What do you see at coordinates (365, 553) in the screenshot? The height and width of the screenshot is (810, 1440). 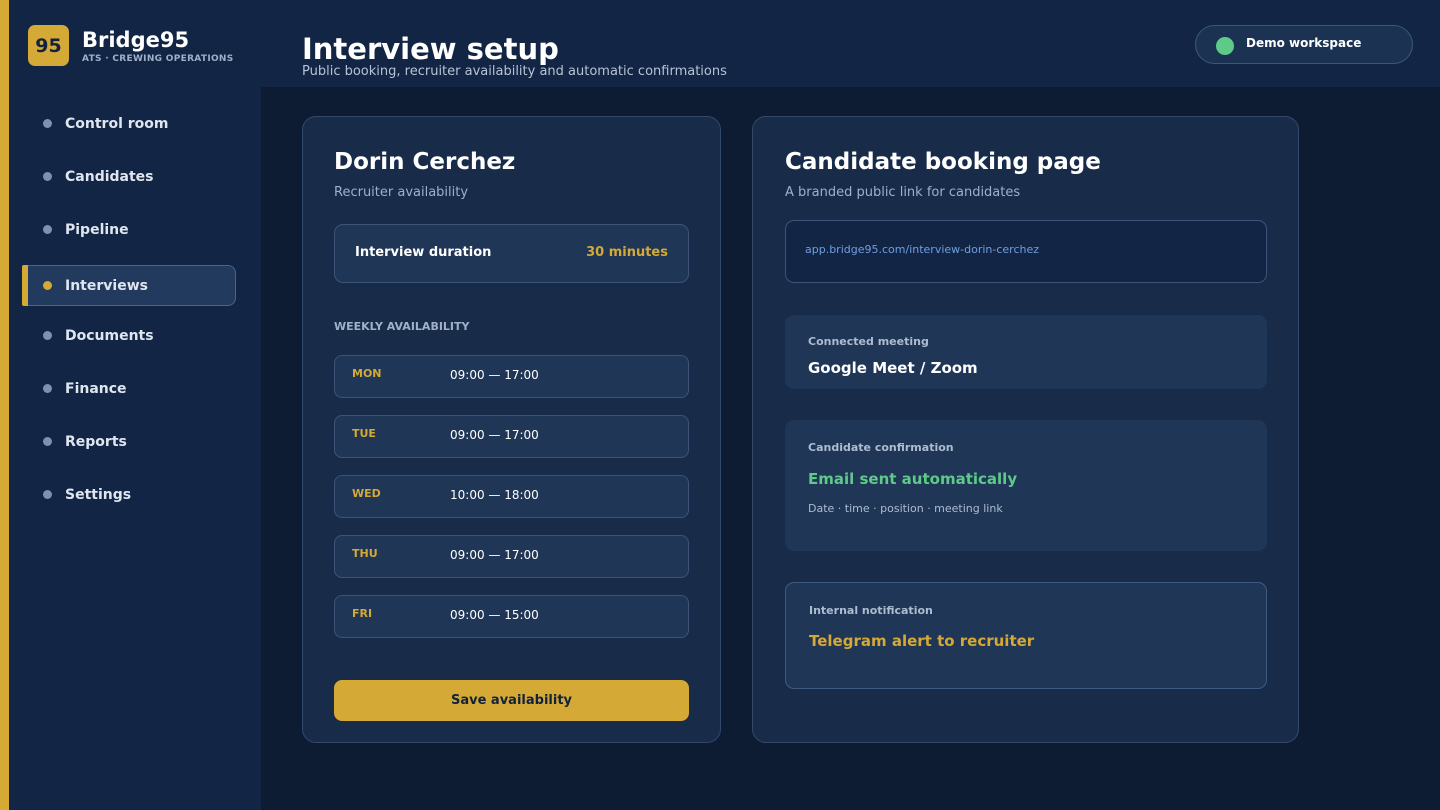 I see `day-name: THU` at bounding box center [365, 553].